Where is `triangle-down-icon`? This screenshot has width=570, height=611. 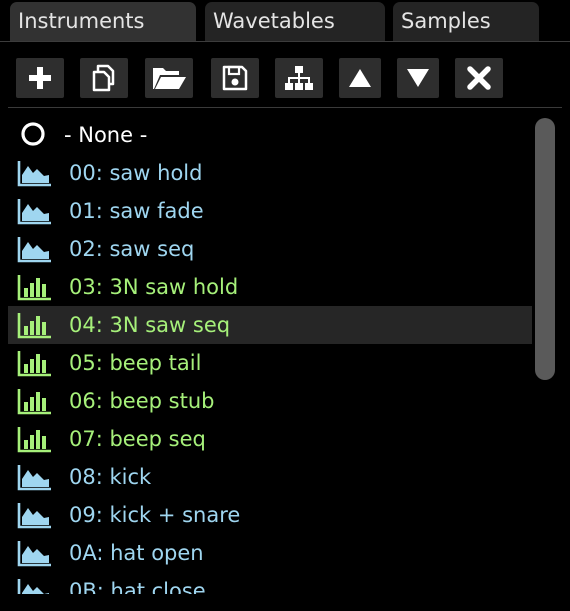 triangle-down-icon is located at coordinates (418, 78).